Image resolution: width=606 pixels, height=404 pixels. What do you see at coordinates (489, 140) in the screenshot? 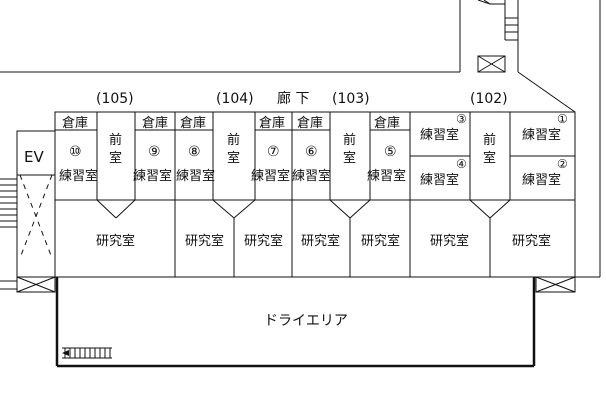
I see `anteroom-102-top: 前` at bounding box center [489, 140].